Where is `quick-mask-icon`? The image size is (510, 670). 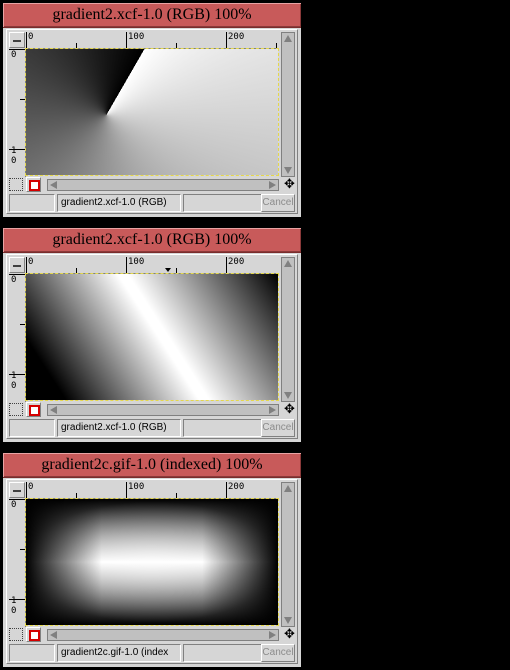
quick-mask-icon is located at coordinates (34, 635).